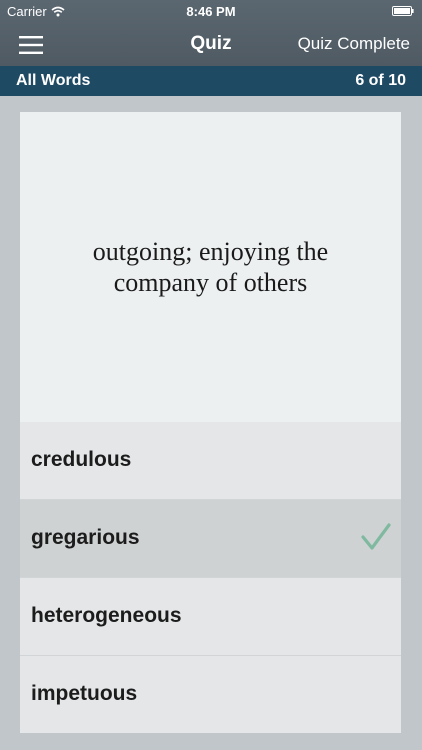 The width and height of the screenshot is (422, 750). I want to click on answer-label: gregarious, so click(85, 537).